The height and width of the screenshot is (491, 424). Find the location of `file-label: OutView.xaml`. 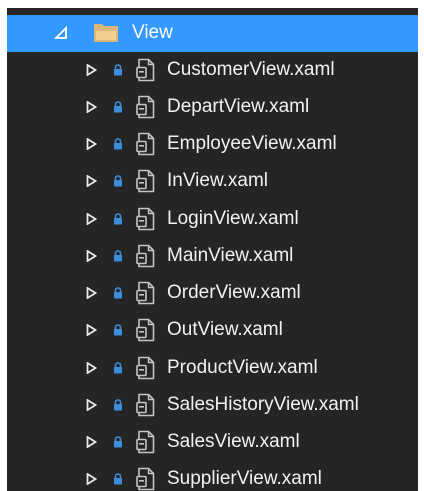

file-label: OutView.xaml is located at coordinates (225, 329).